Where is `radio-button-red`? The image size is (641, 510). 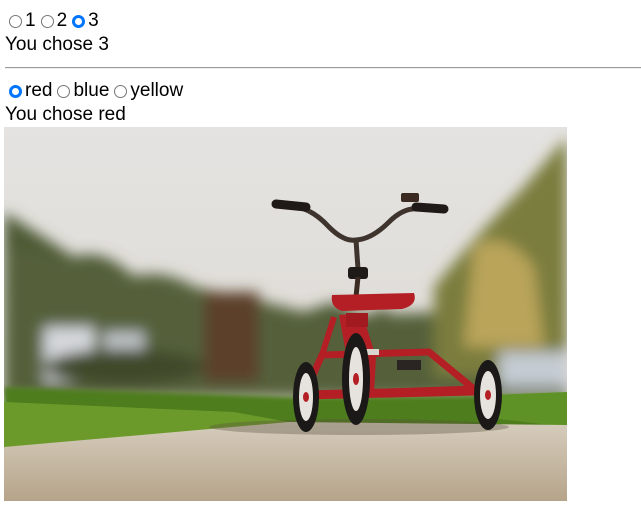
radio-button-red is located at coordinates (15, 91).